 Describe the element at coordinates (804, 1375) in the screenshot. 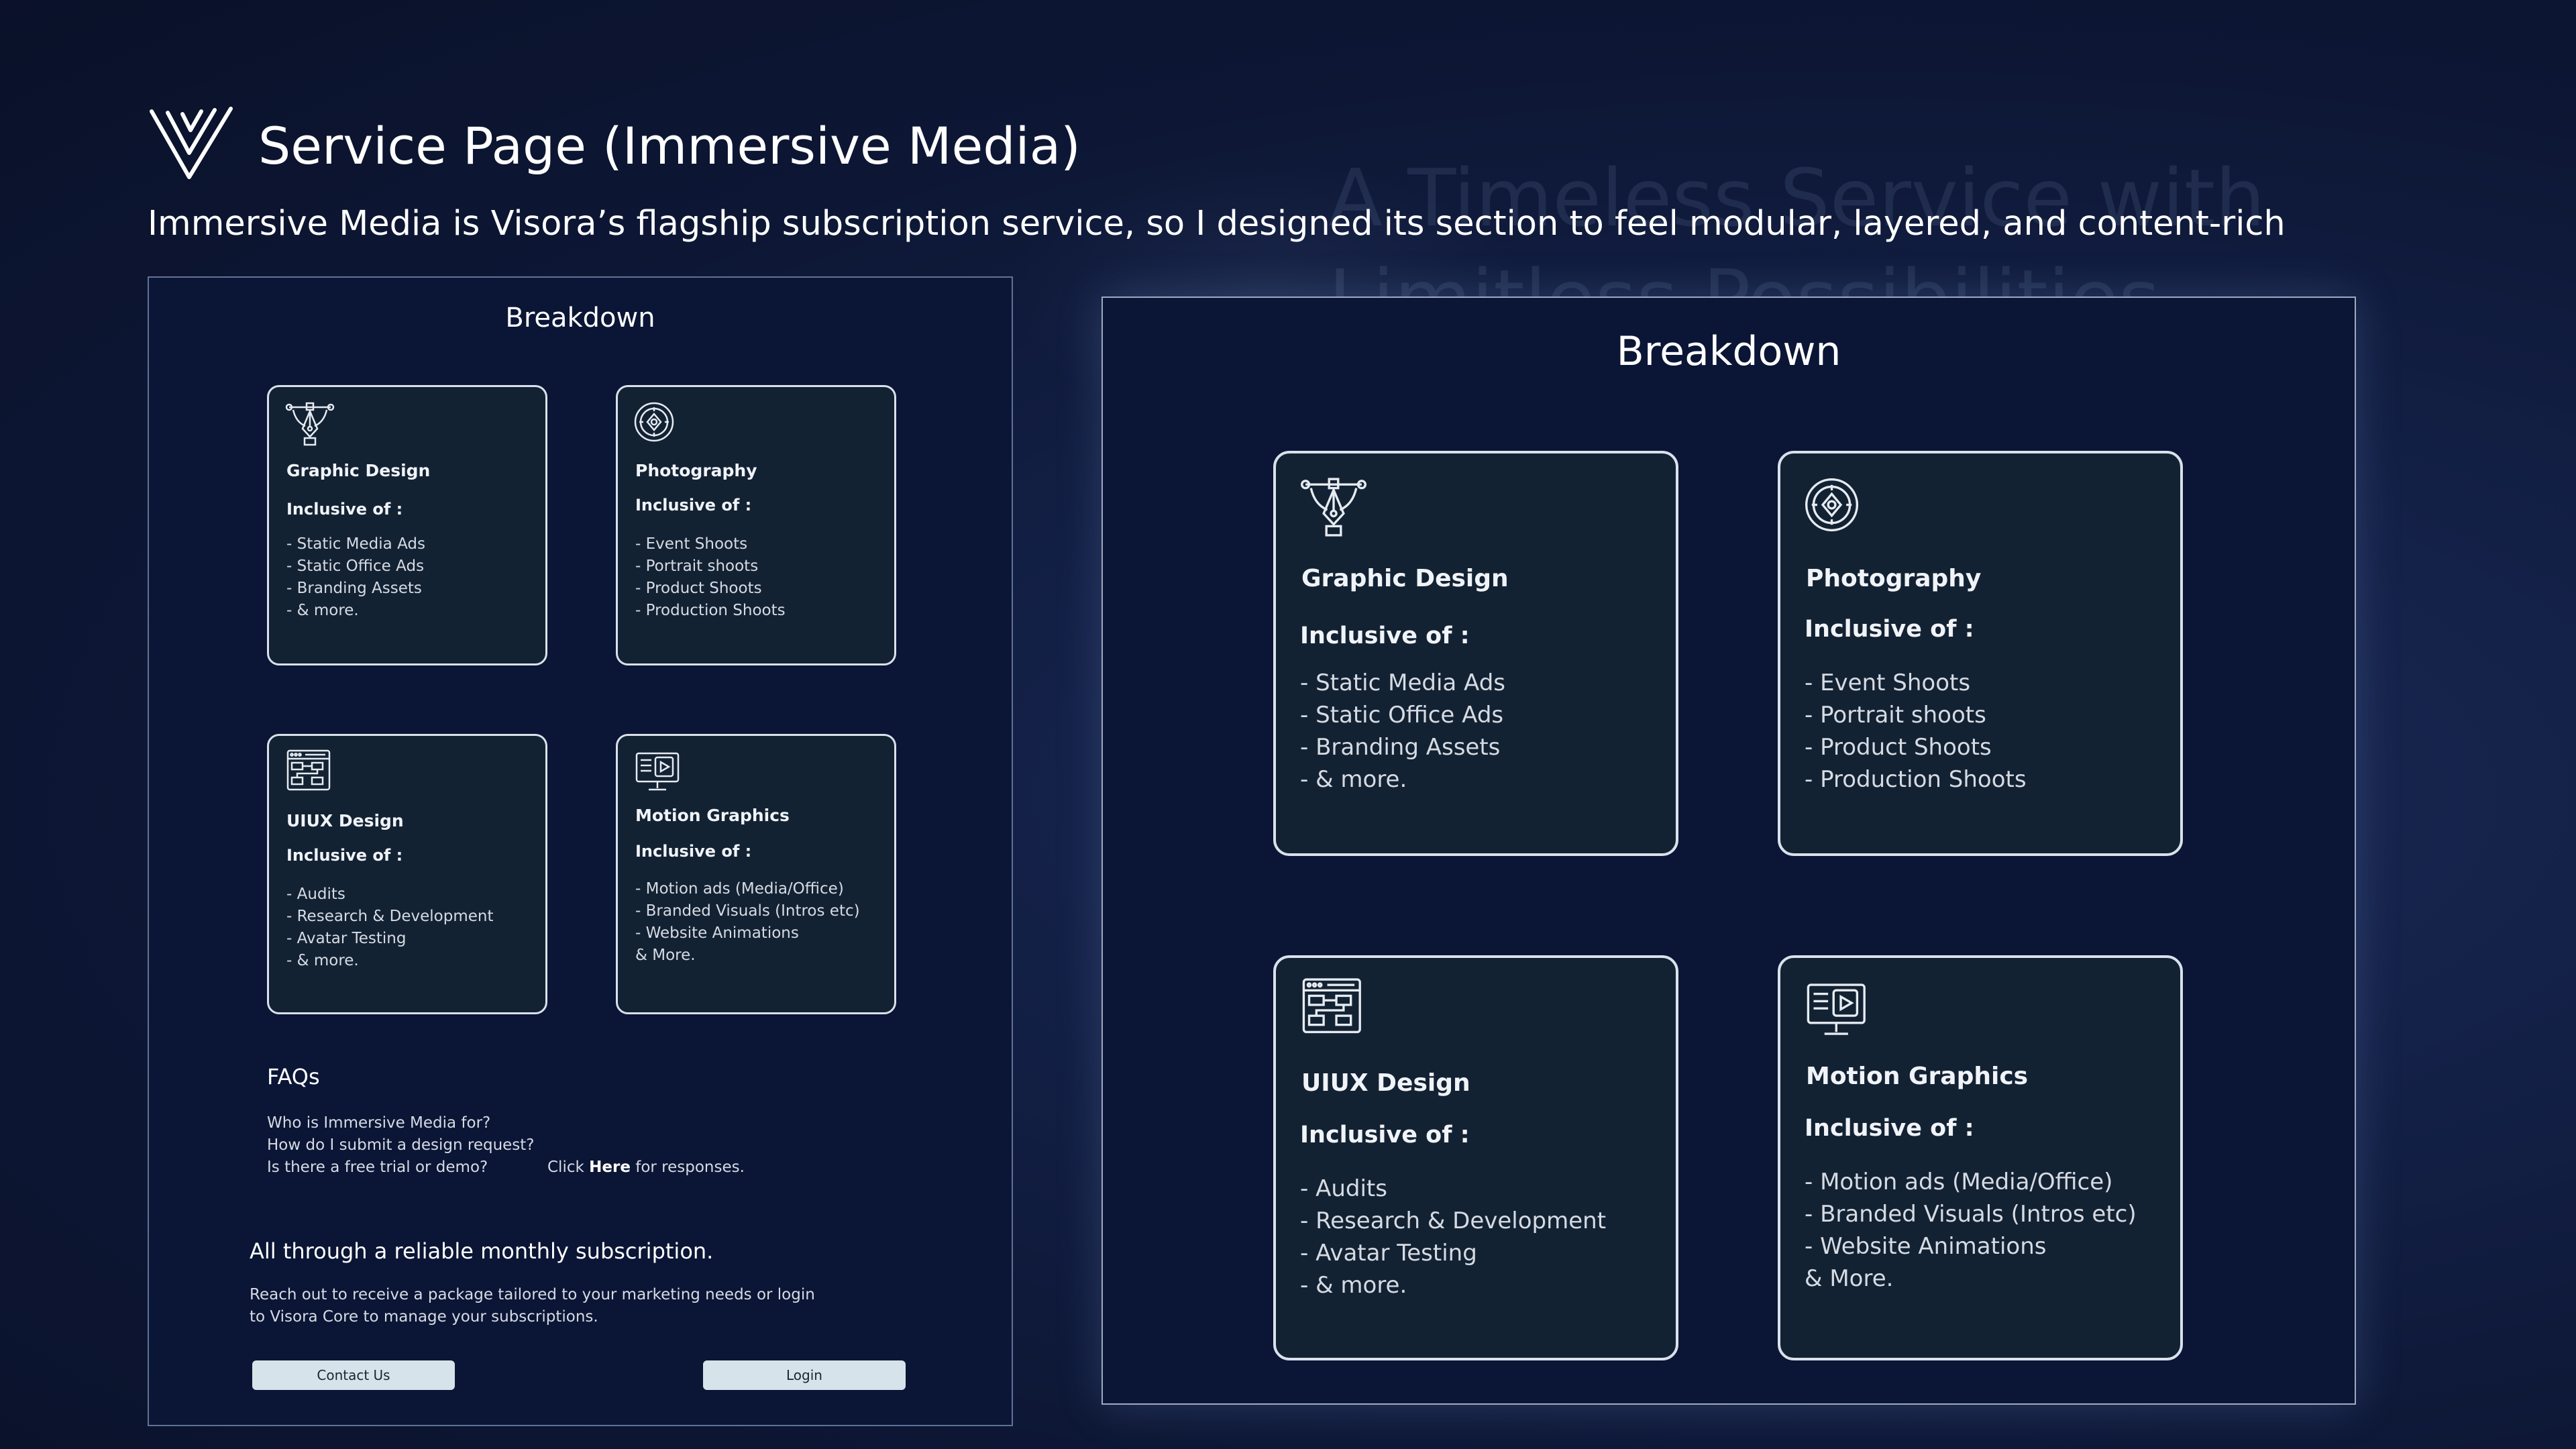

I see `login-button: Login` at that location.